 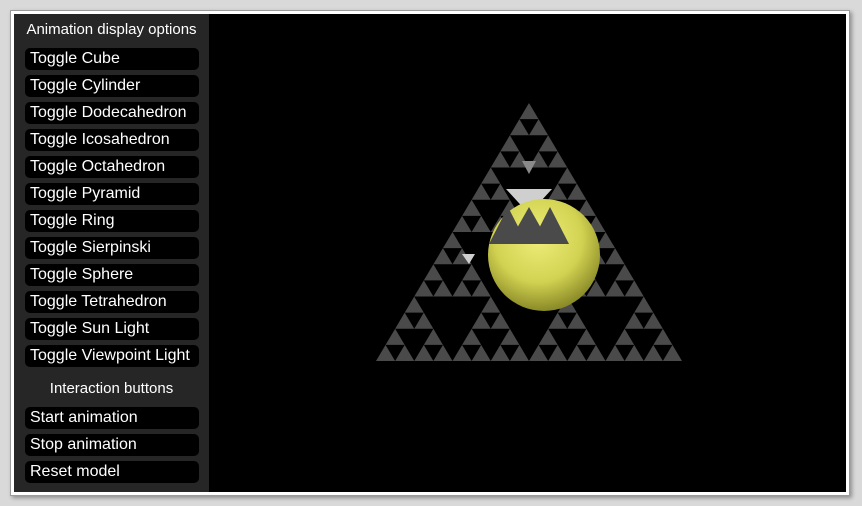 What do you see at coordinates (112, 329) in the screenshot?
I see `toggle-sun-light-button: Toggle Sun Light` at bounding box center [112, 329].